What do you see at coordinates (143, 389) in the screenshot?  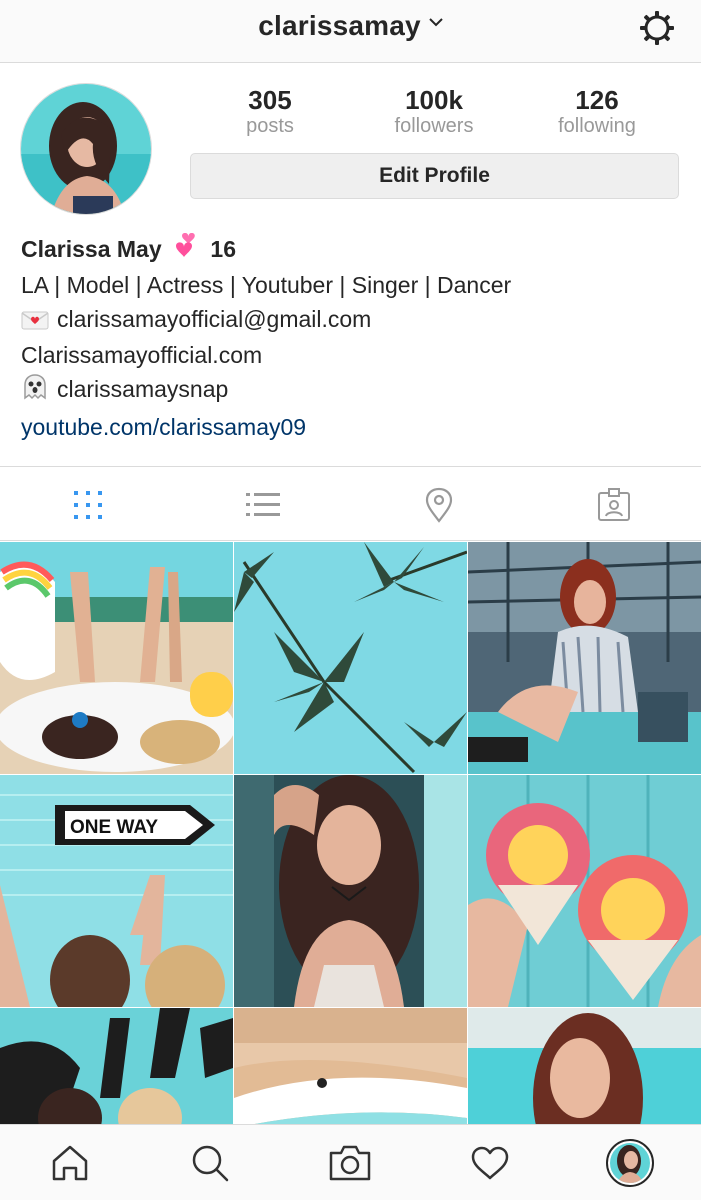 I see `bio-snapchat: clarissamaysnap` at bounding box center [143, 389].